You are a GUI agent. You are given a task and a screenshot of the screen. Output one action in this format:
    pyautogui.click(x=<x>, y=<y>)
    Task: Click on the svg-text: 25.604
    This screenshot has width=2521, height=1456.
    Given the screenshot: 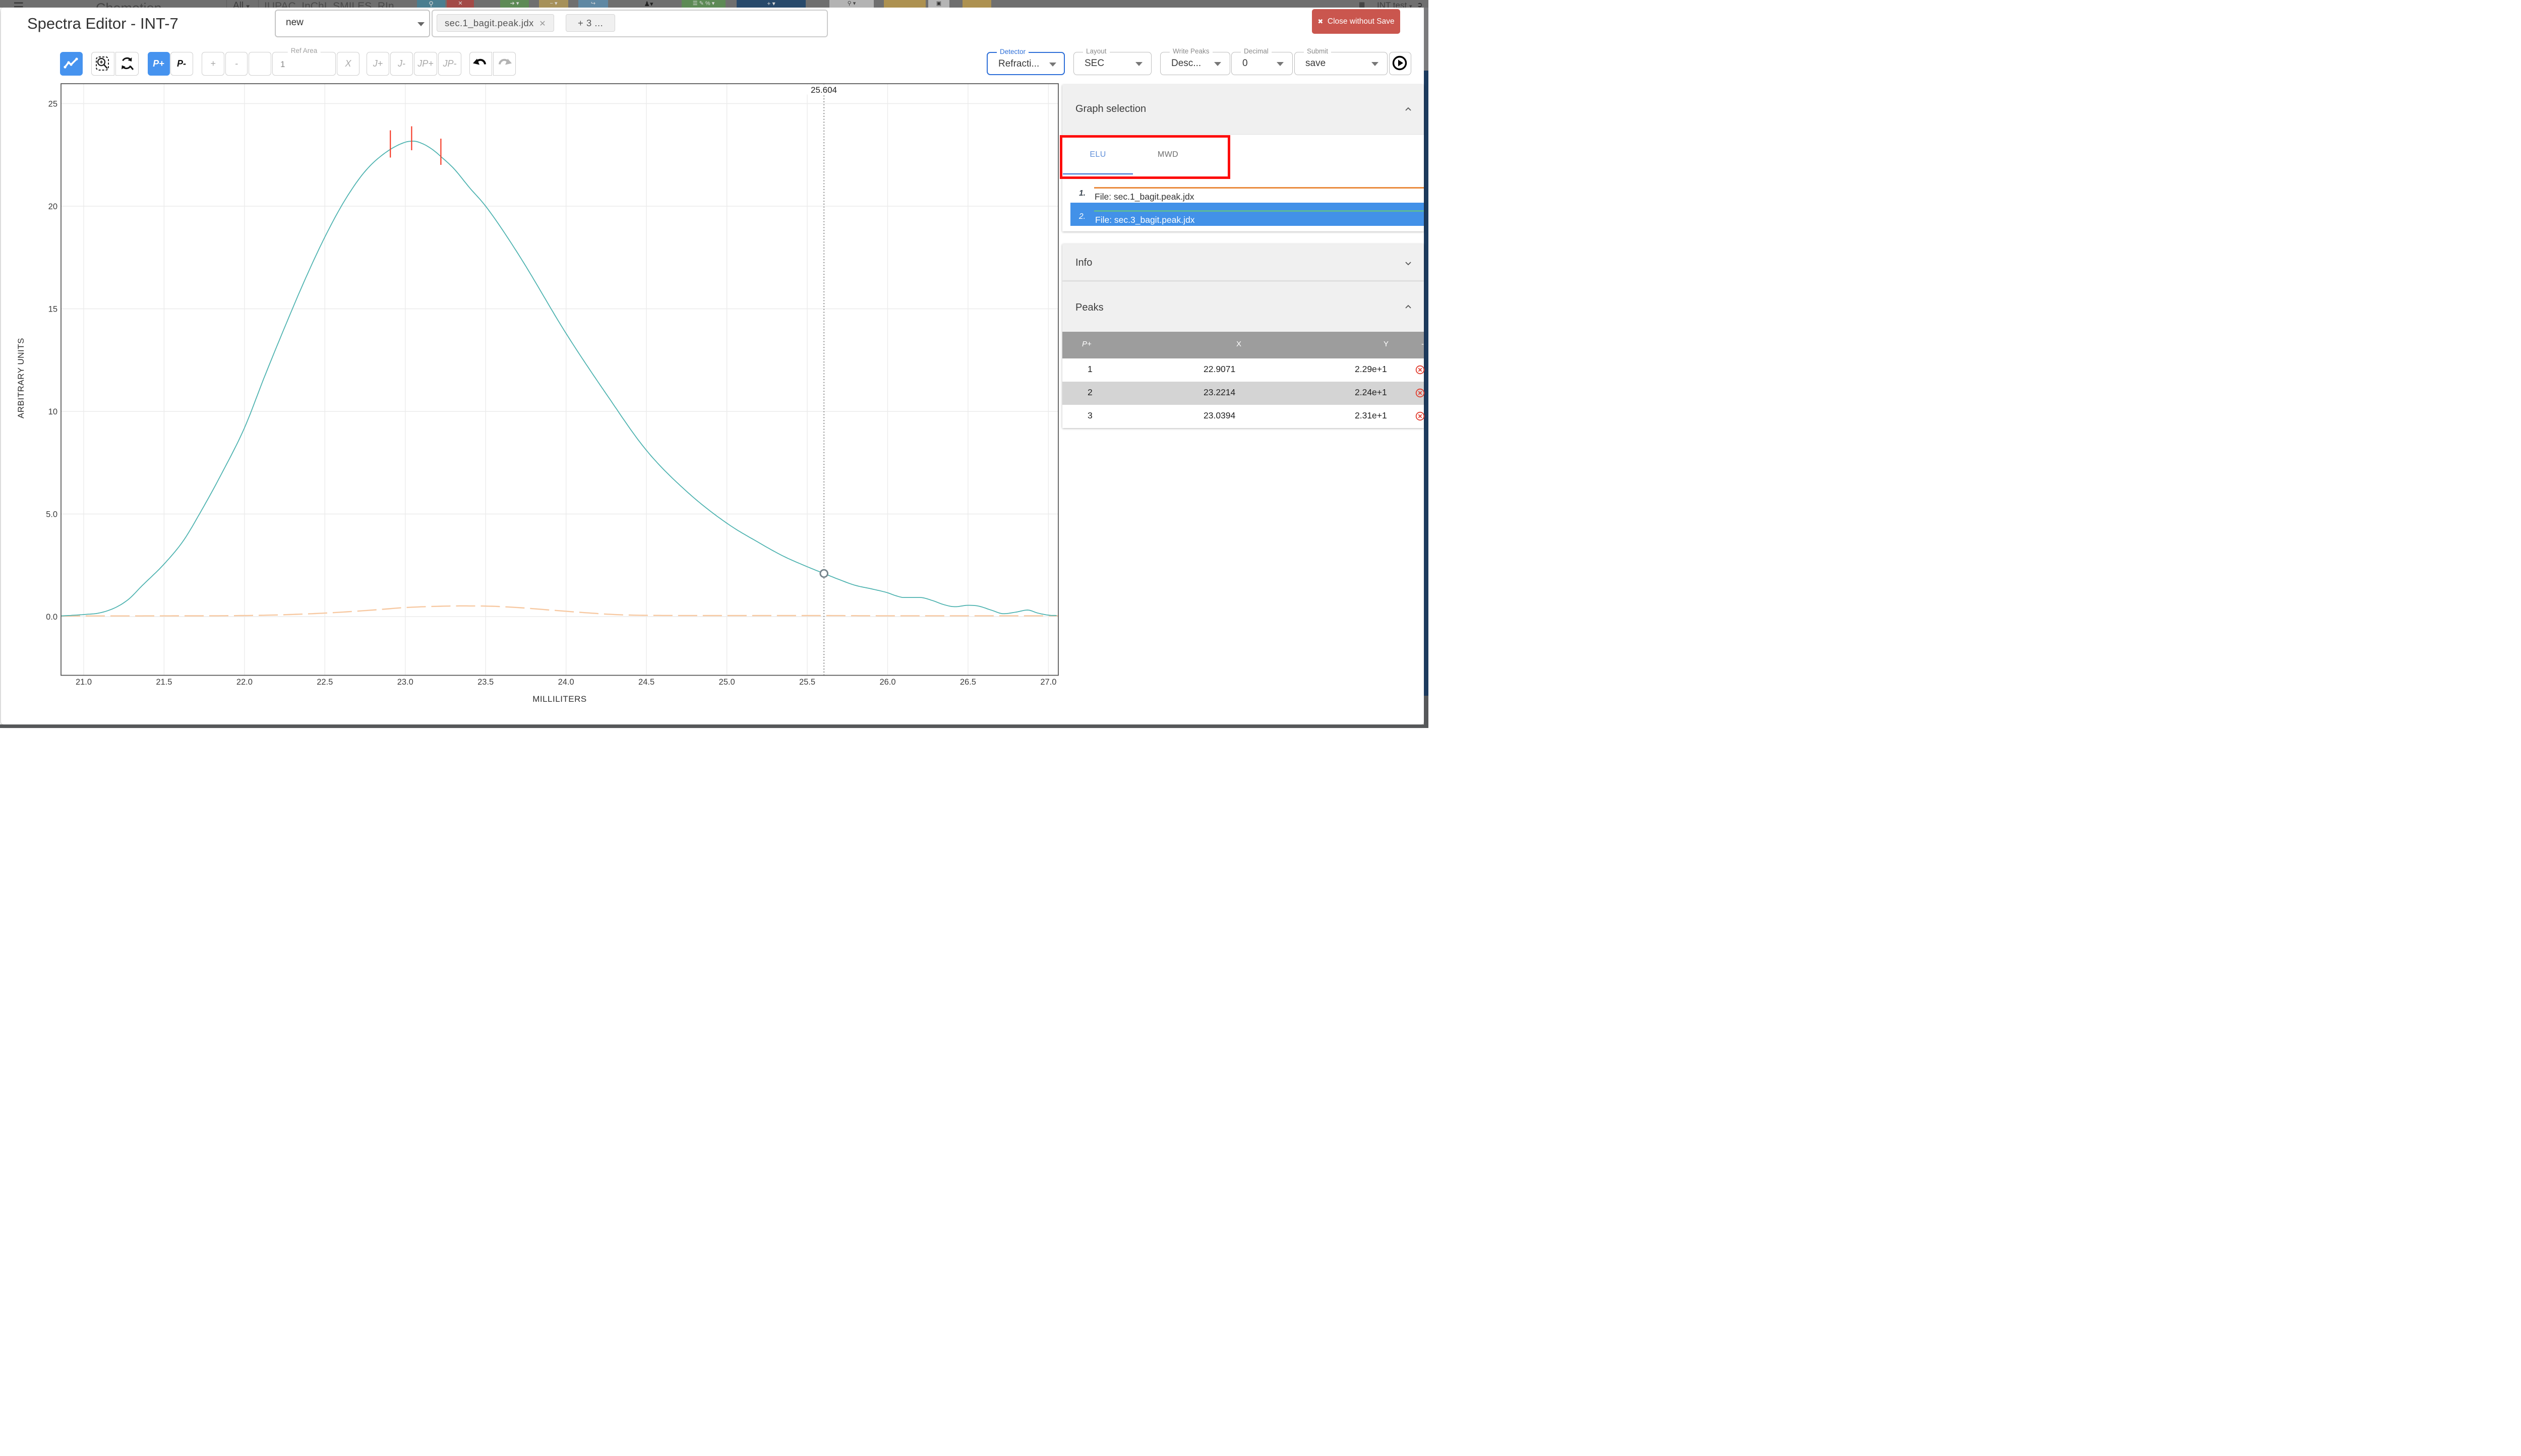 What is the action you would take?
    pyautogui.click(x=824, y=90)
    